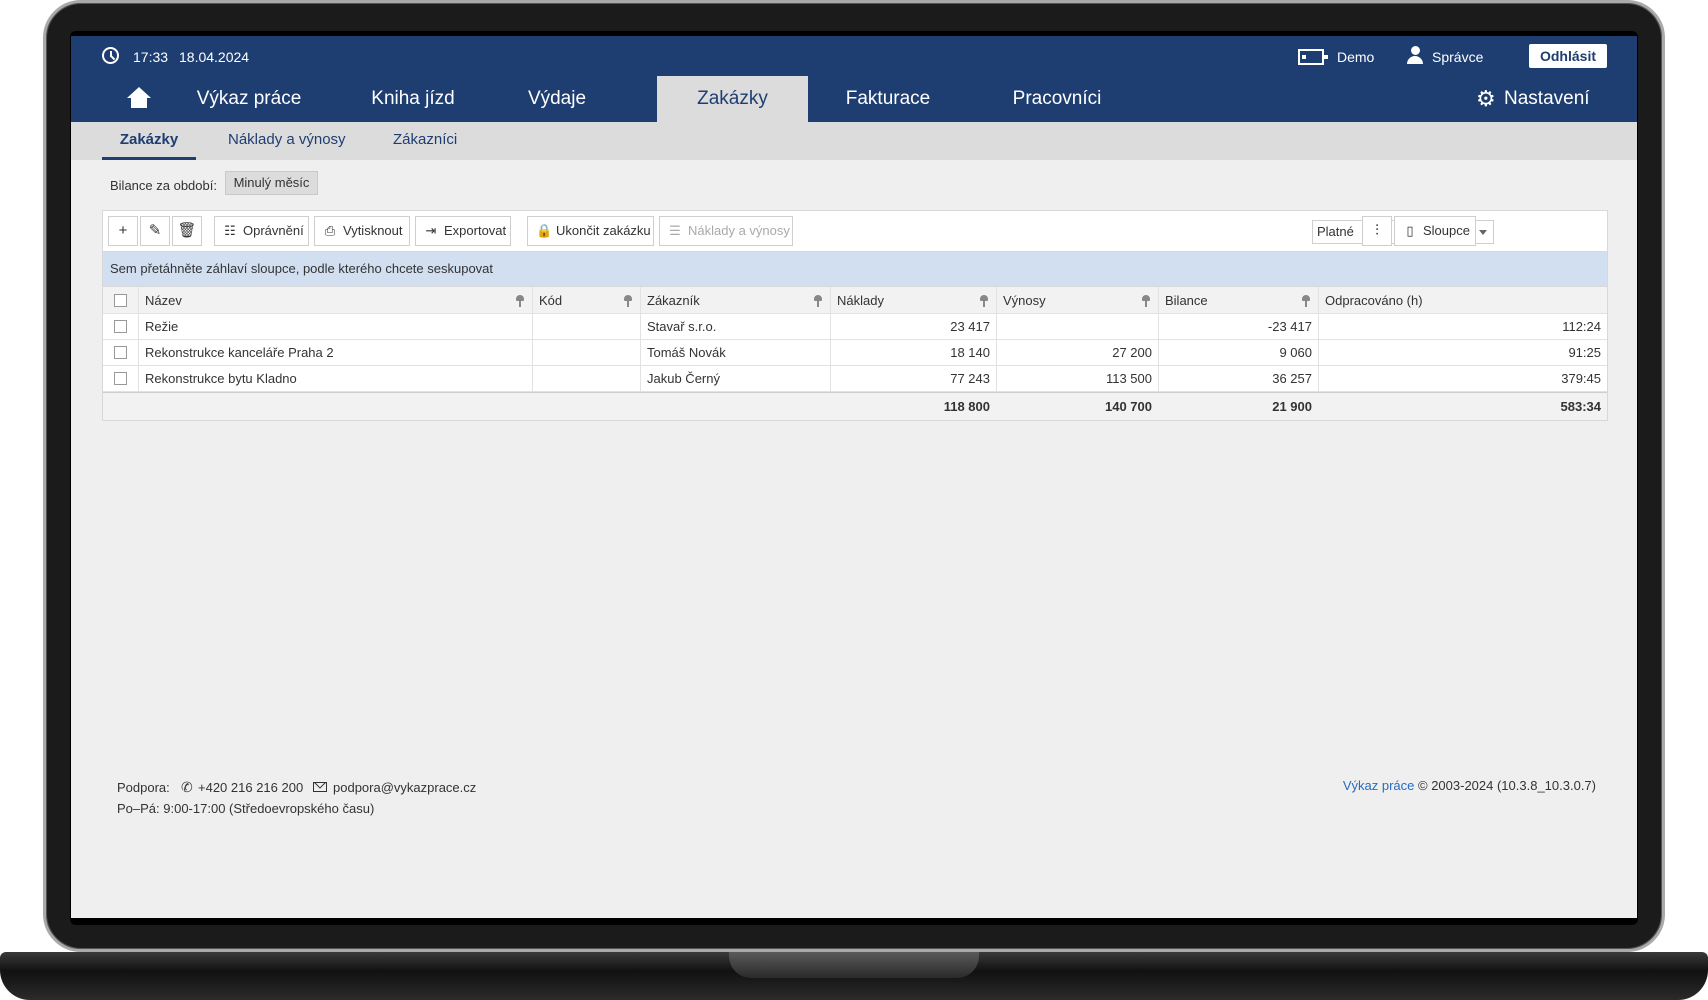 The height and width of the screenshot is (1000, 1708). I want to click on permissions-label: Oprávnění, so click(273, 230).